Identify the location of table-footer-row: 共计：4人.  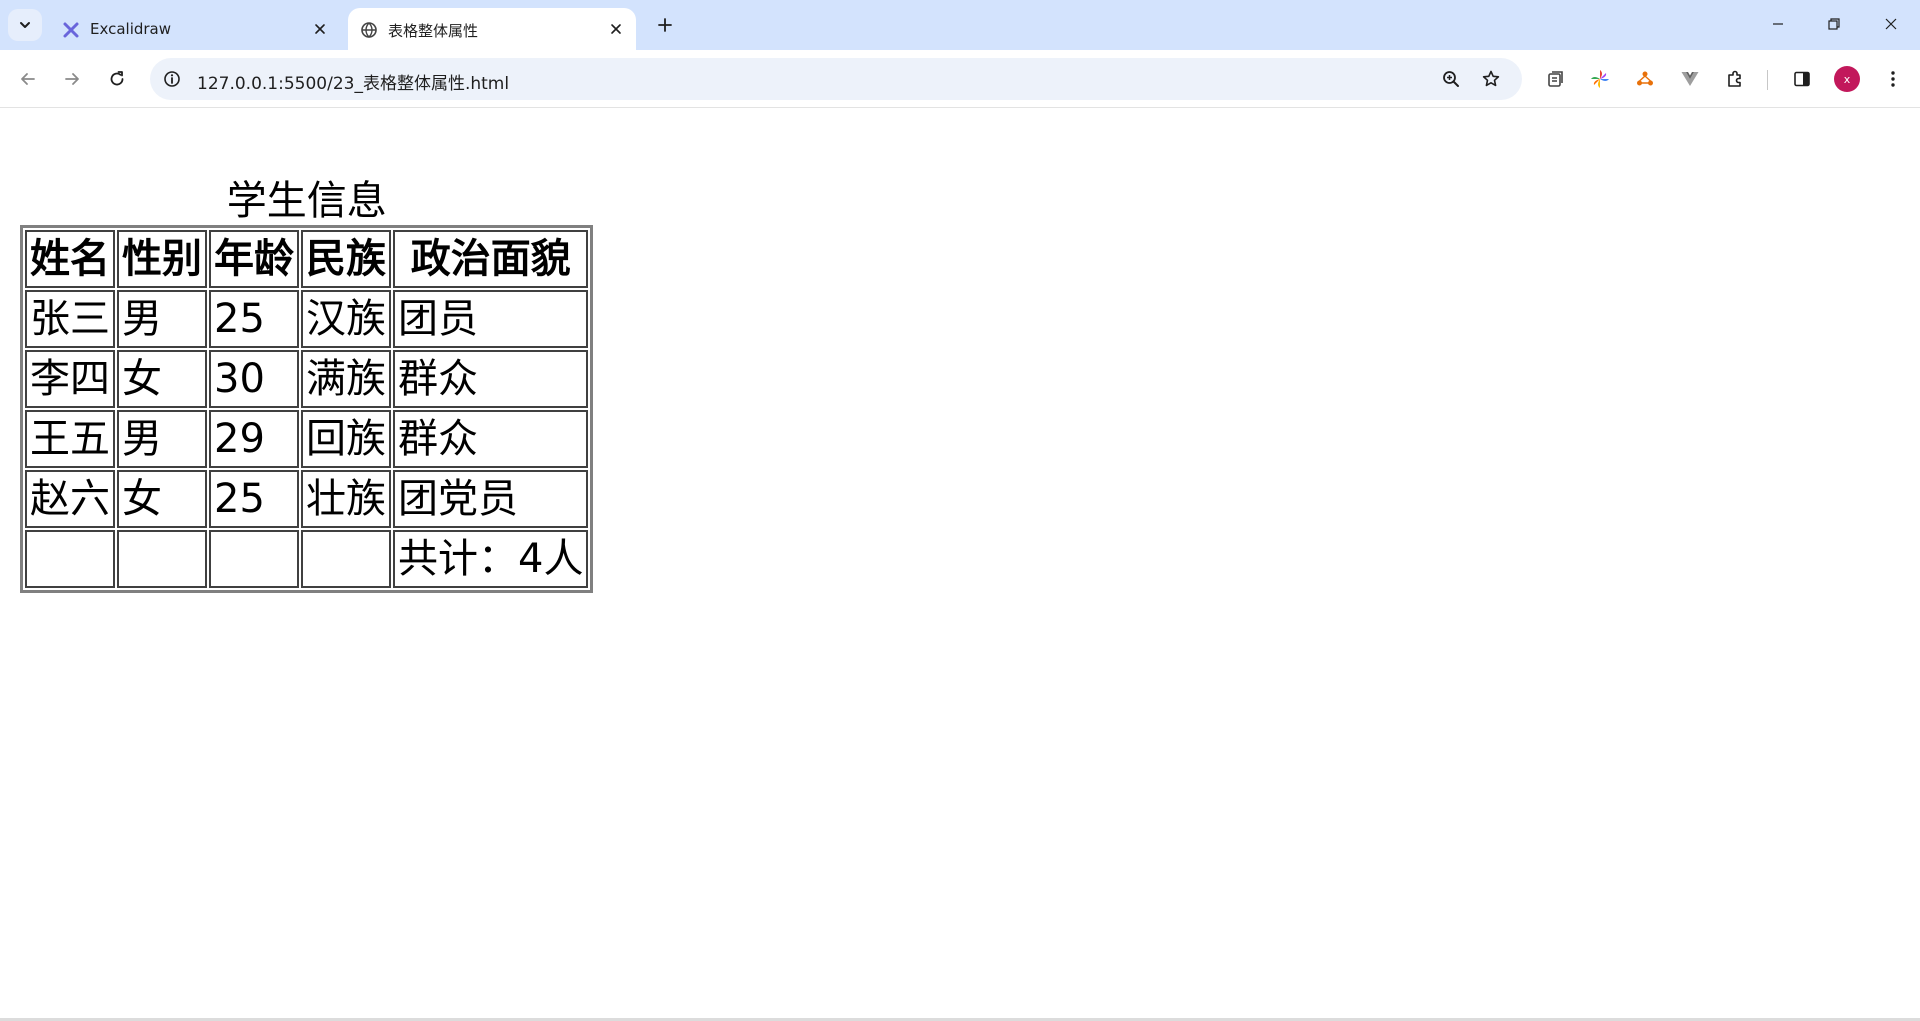
(307, 559).